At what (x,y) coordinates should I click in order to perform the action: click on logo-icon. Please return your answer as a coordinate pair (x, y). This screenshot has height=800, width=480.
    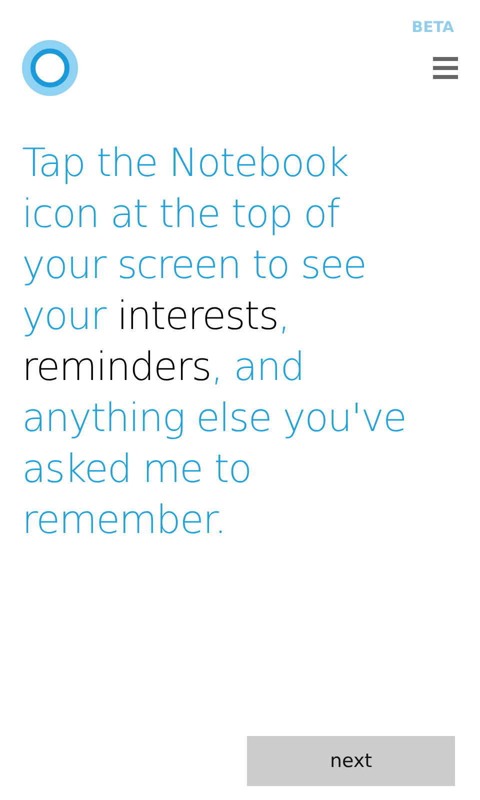
    Looking at the image, I should click on (50, 68).